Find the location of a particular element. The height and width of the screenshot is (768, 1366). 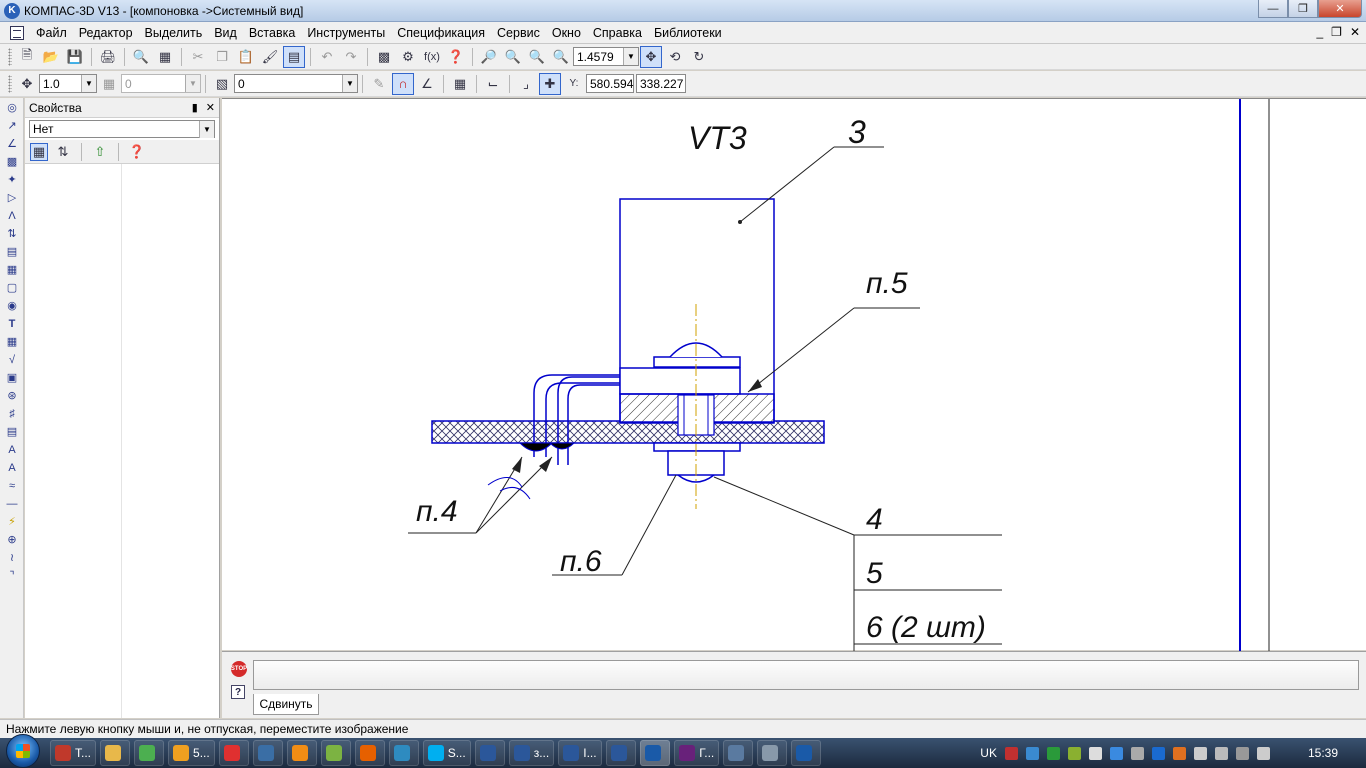

command-input-area is located at coordinates (806, 675).